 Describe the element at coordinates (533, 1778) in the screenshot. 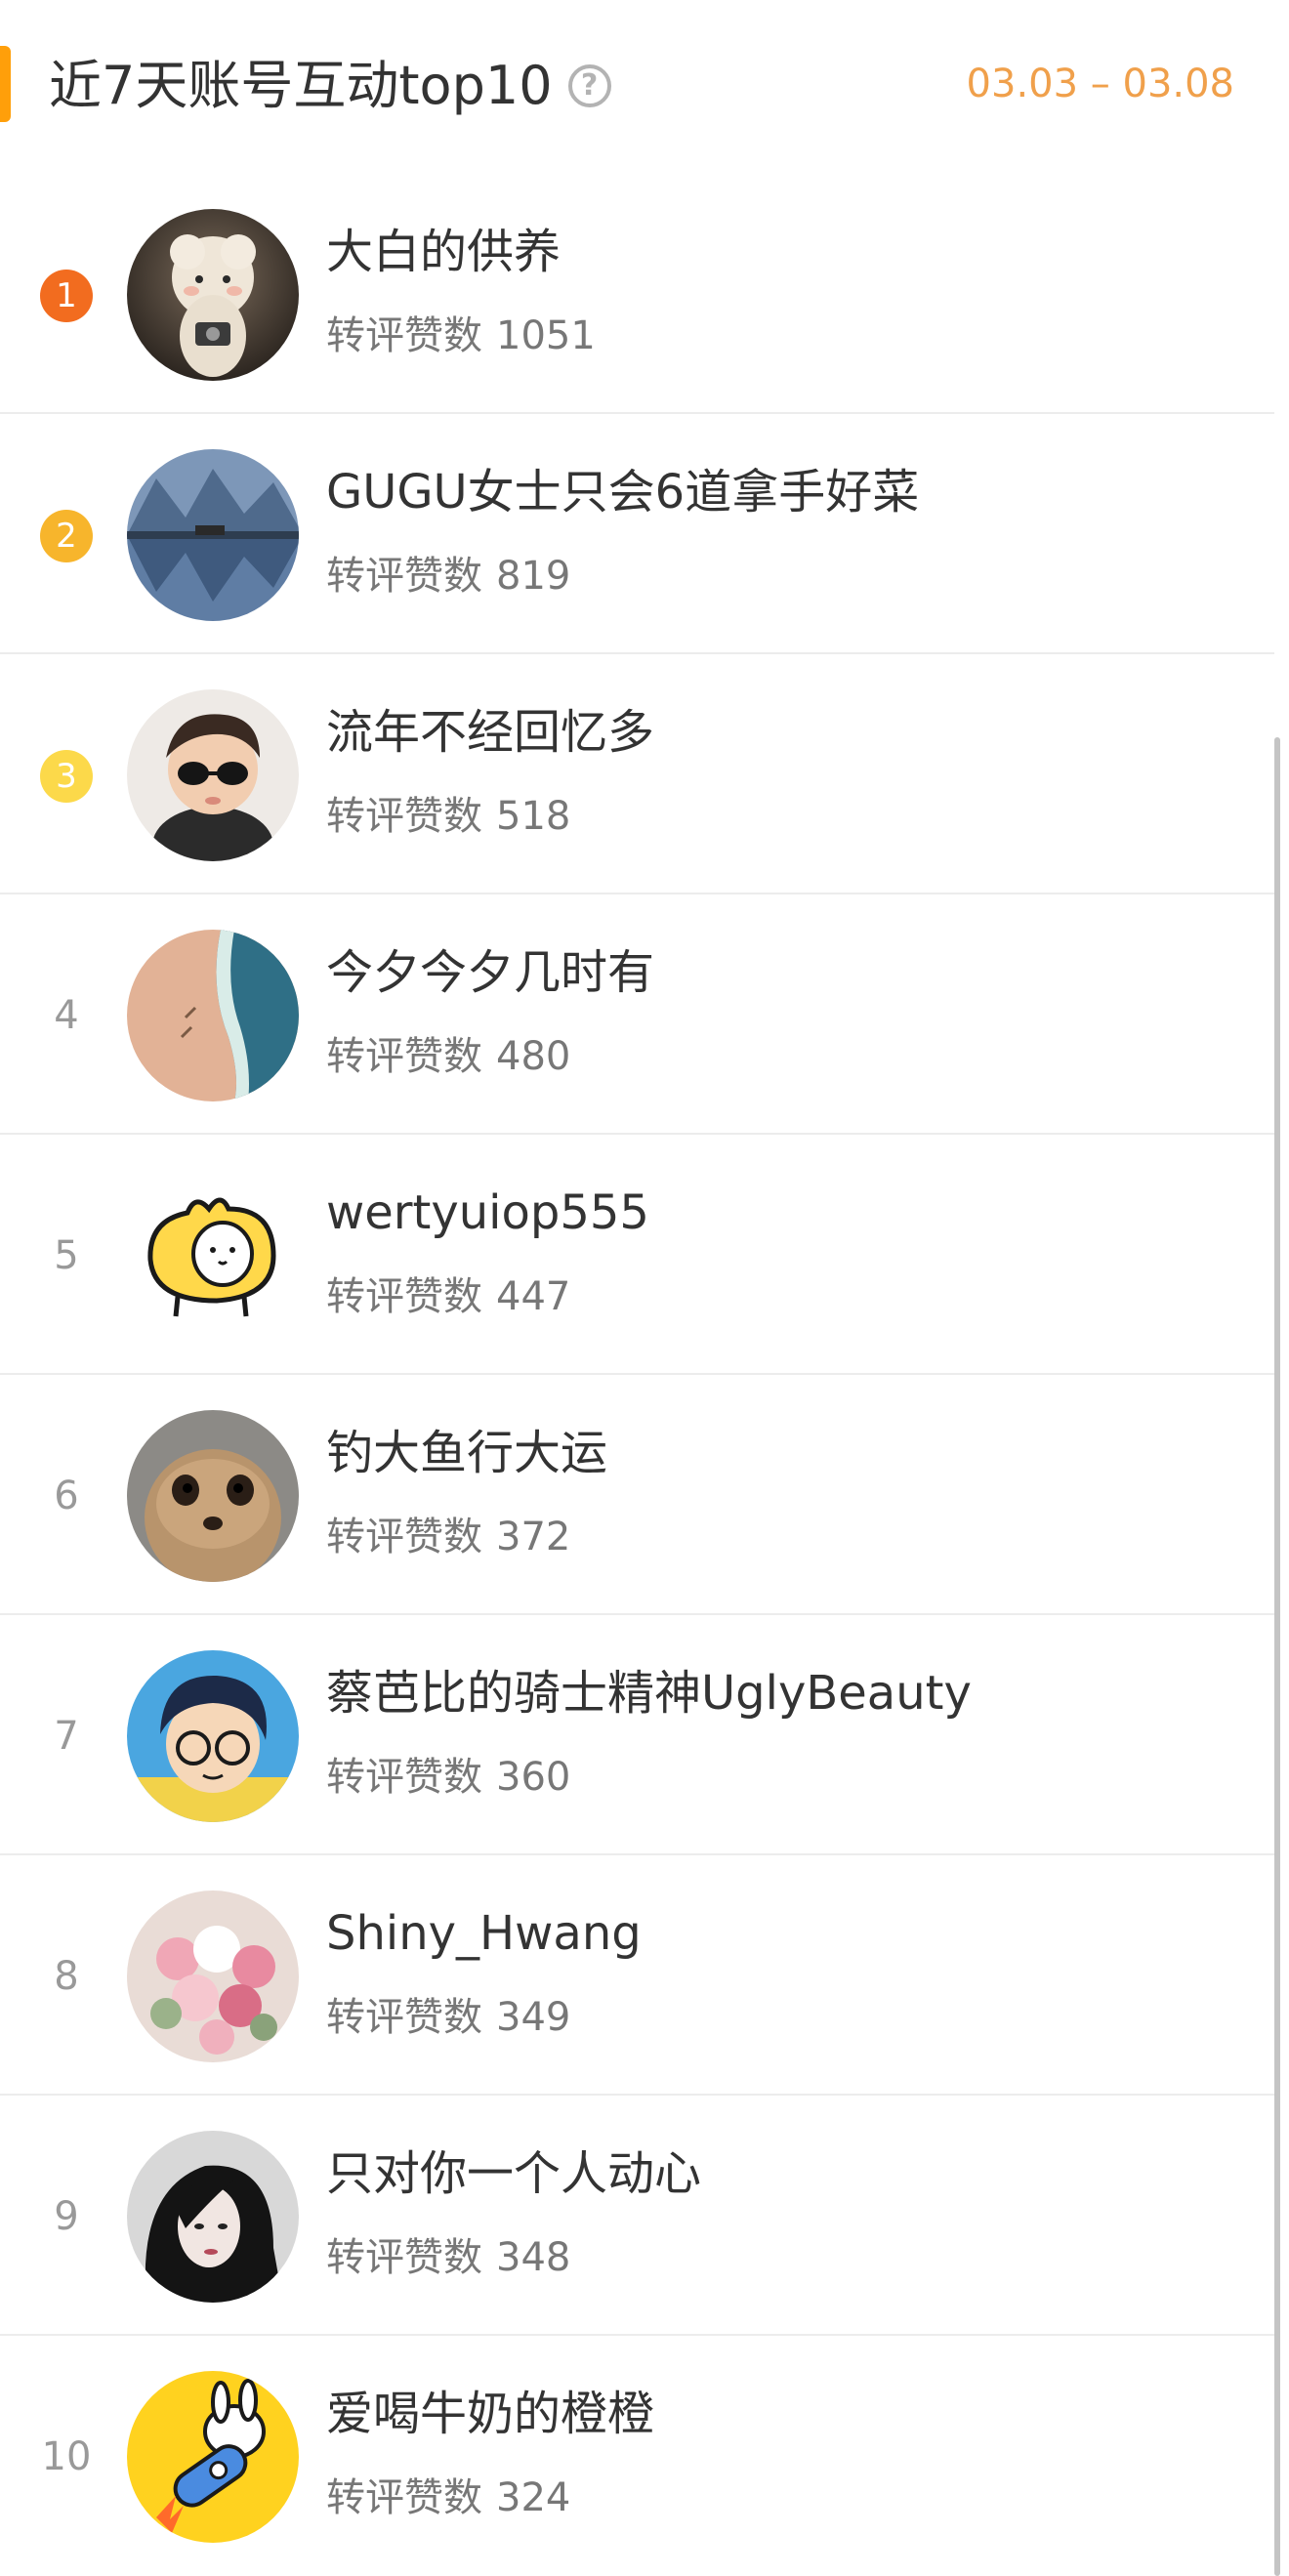

I see `engagement-count: 360` at that location.